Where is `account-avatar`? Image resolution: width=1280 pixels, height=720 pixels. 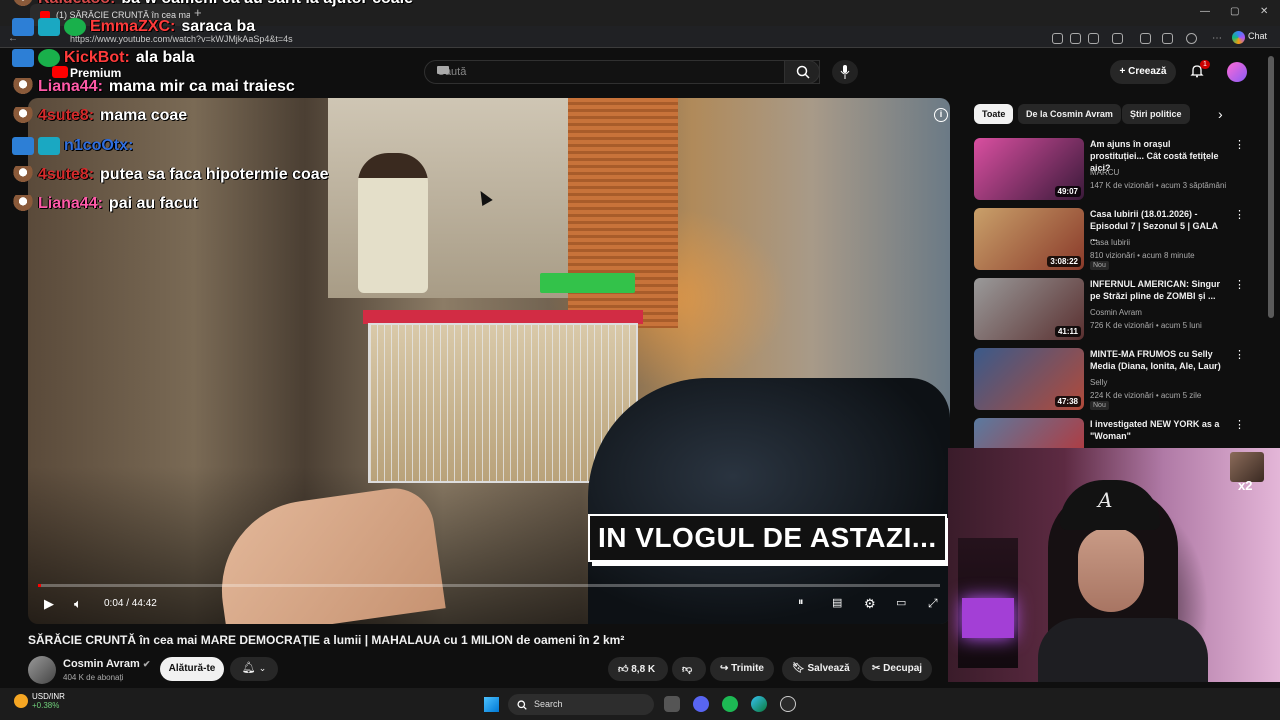 account-avatar is located at coordinates (1237, 72).